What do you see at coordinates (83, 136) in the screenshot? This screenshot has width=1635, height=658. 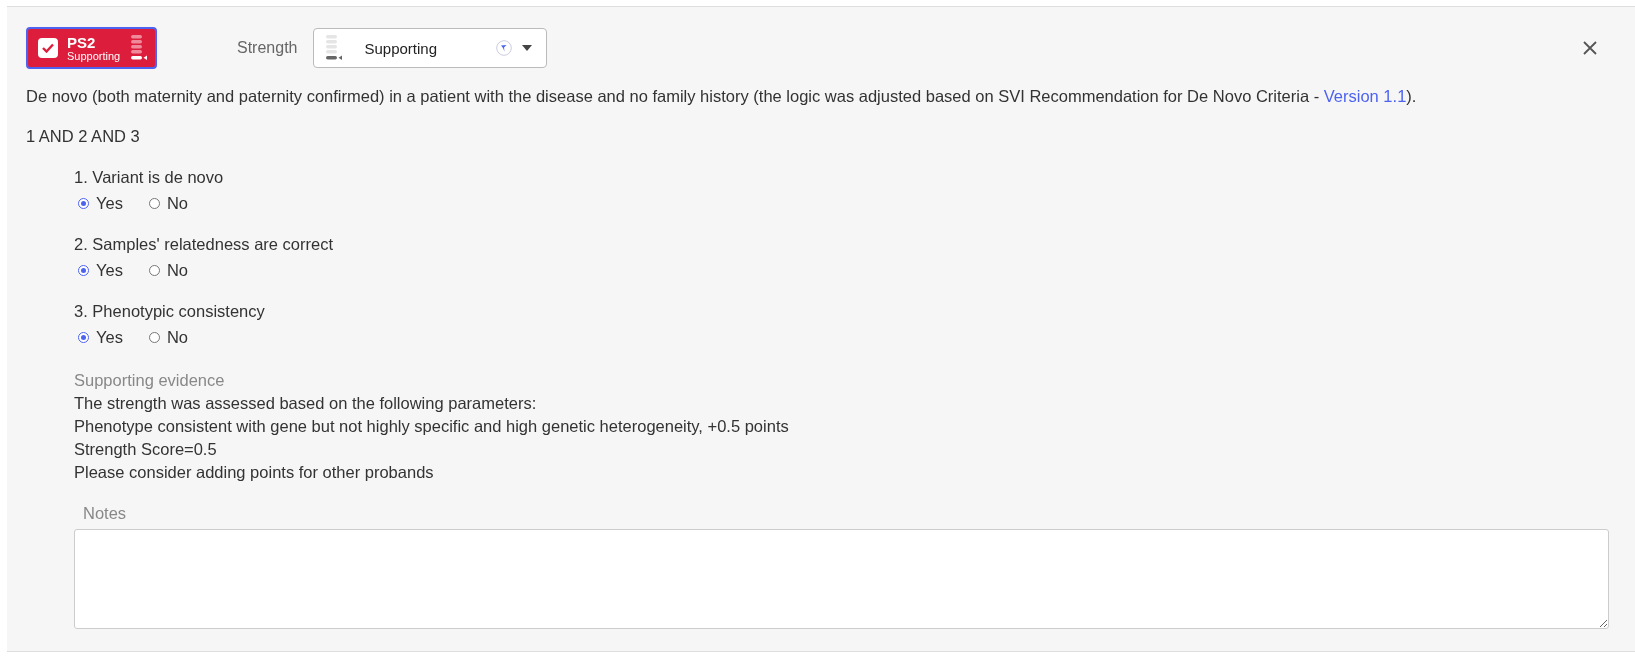 I see `logic-rule: 1 AND 2 AND 3` at bounding box center [83, 136].